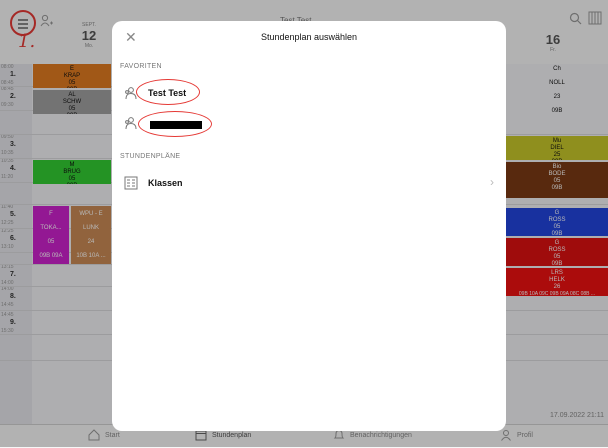 This screenshot has width=608, height=448. Describe the element at coordinates (141, 66) in the screenshot. I see `section-favorites: FAVORITEN` at that location.